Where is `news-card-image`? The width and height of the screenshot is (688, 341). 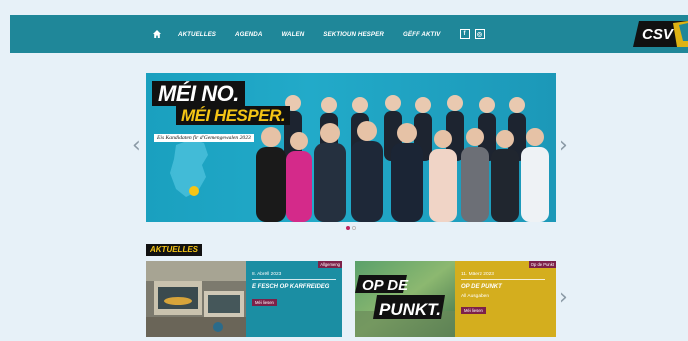 news-card-image is located at coordinates (196, 299).